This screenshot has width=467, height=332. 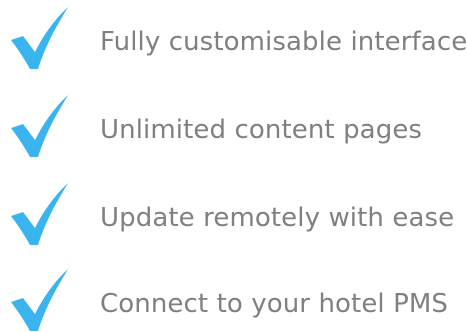 I want to click on feature-label: Unlimited content pages, so click(x=261, y=130).